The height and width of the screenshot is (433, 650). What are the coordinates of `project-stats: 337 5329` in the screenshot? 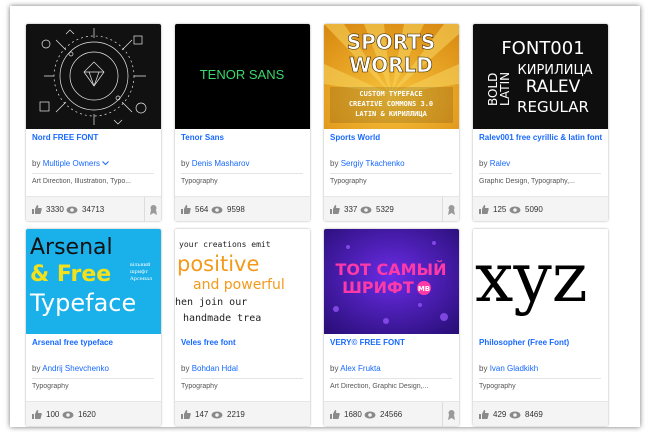 It's located at (391, 208).